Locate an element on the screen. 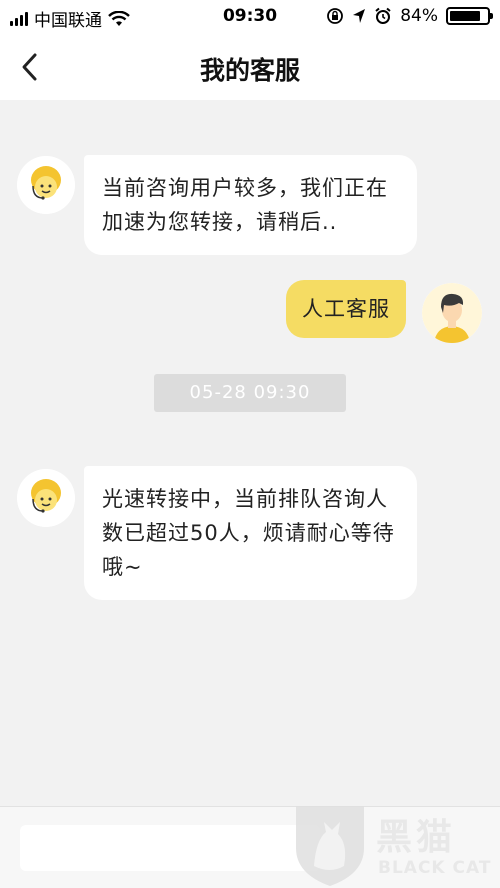  watermark-en: BLACK CAT is located at coordinates (435, 868).